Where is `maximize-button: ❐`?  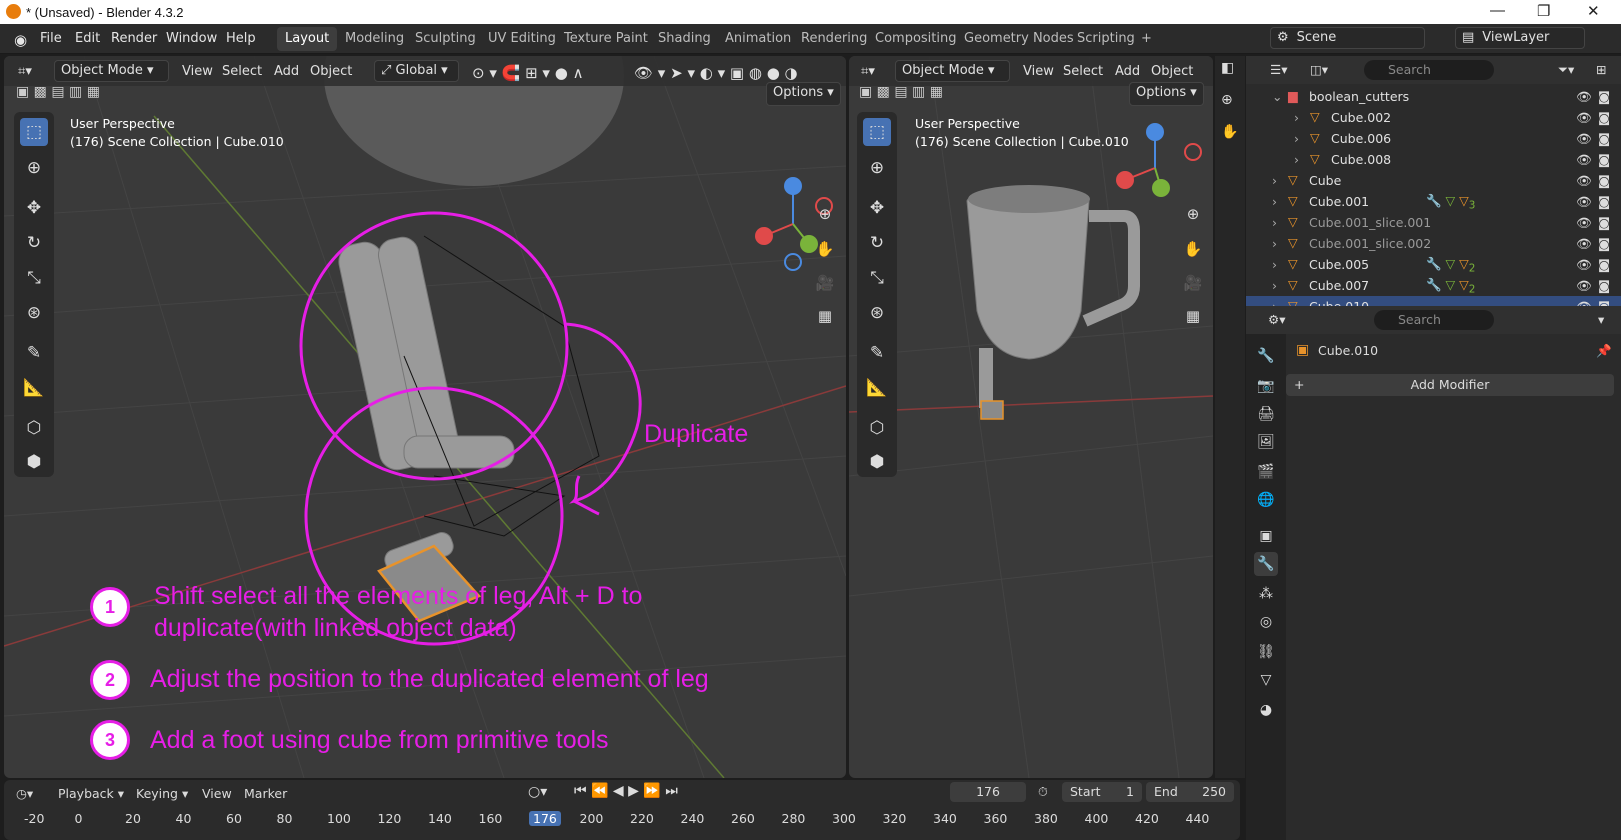
maximize-button: ❐ is located at coordinates (1543, 11).